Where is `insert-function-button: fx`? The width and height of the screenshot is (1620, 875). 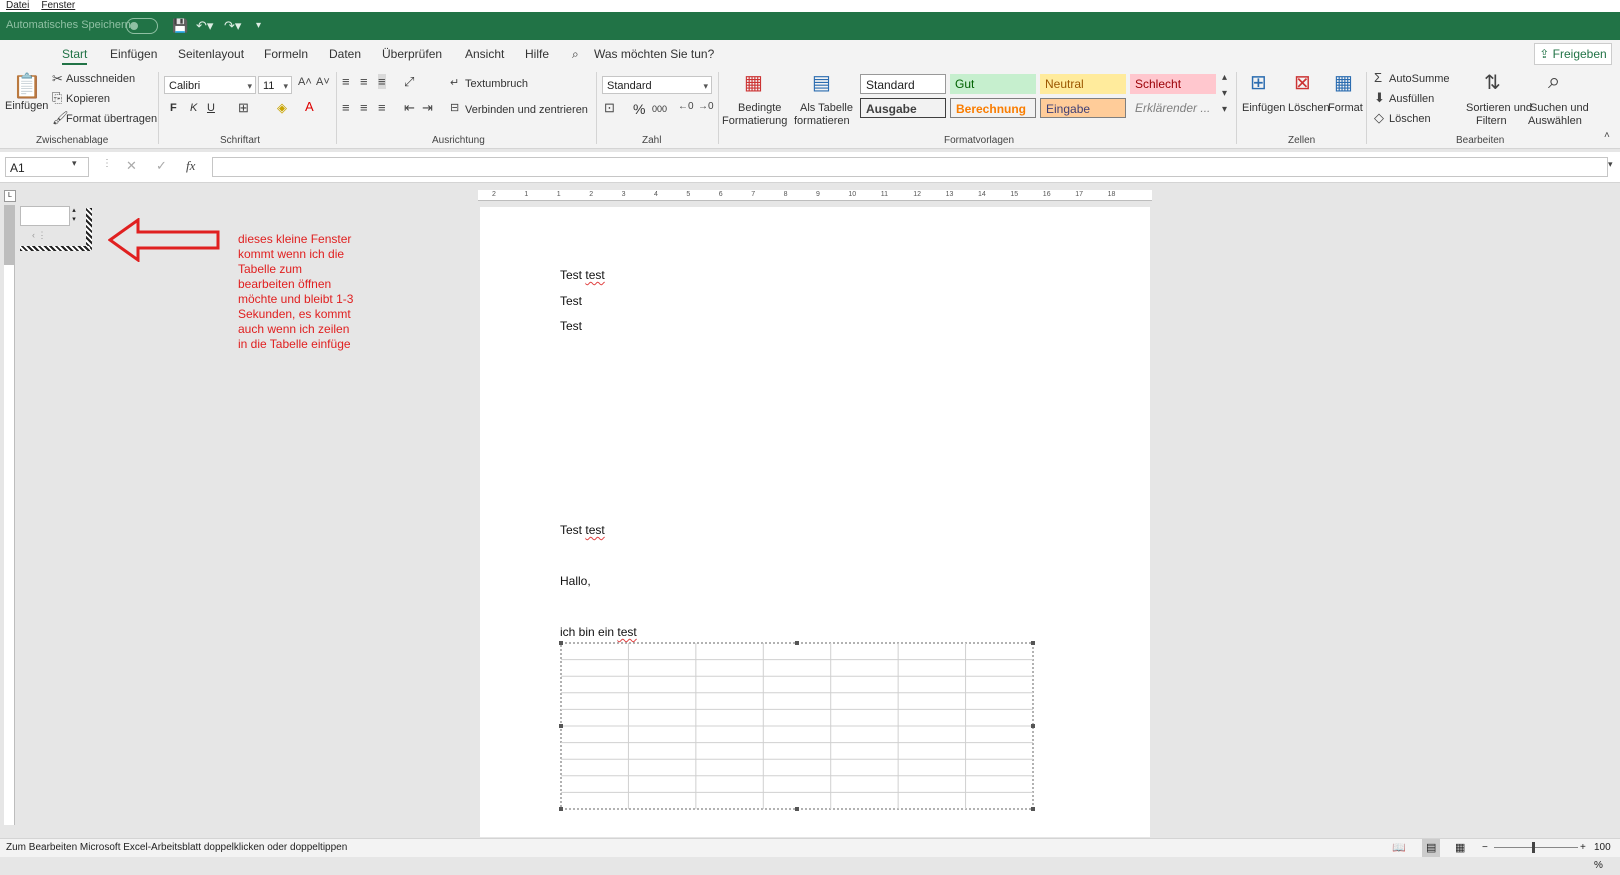 insert-function-button: fx is located at coordinates (190, 166).